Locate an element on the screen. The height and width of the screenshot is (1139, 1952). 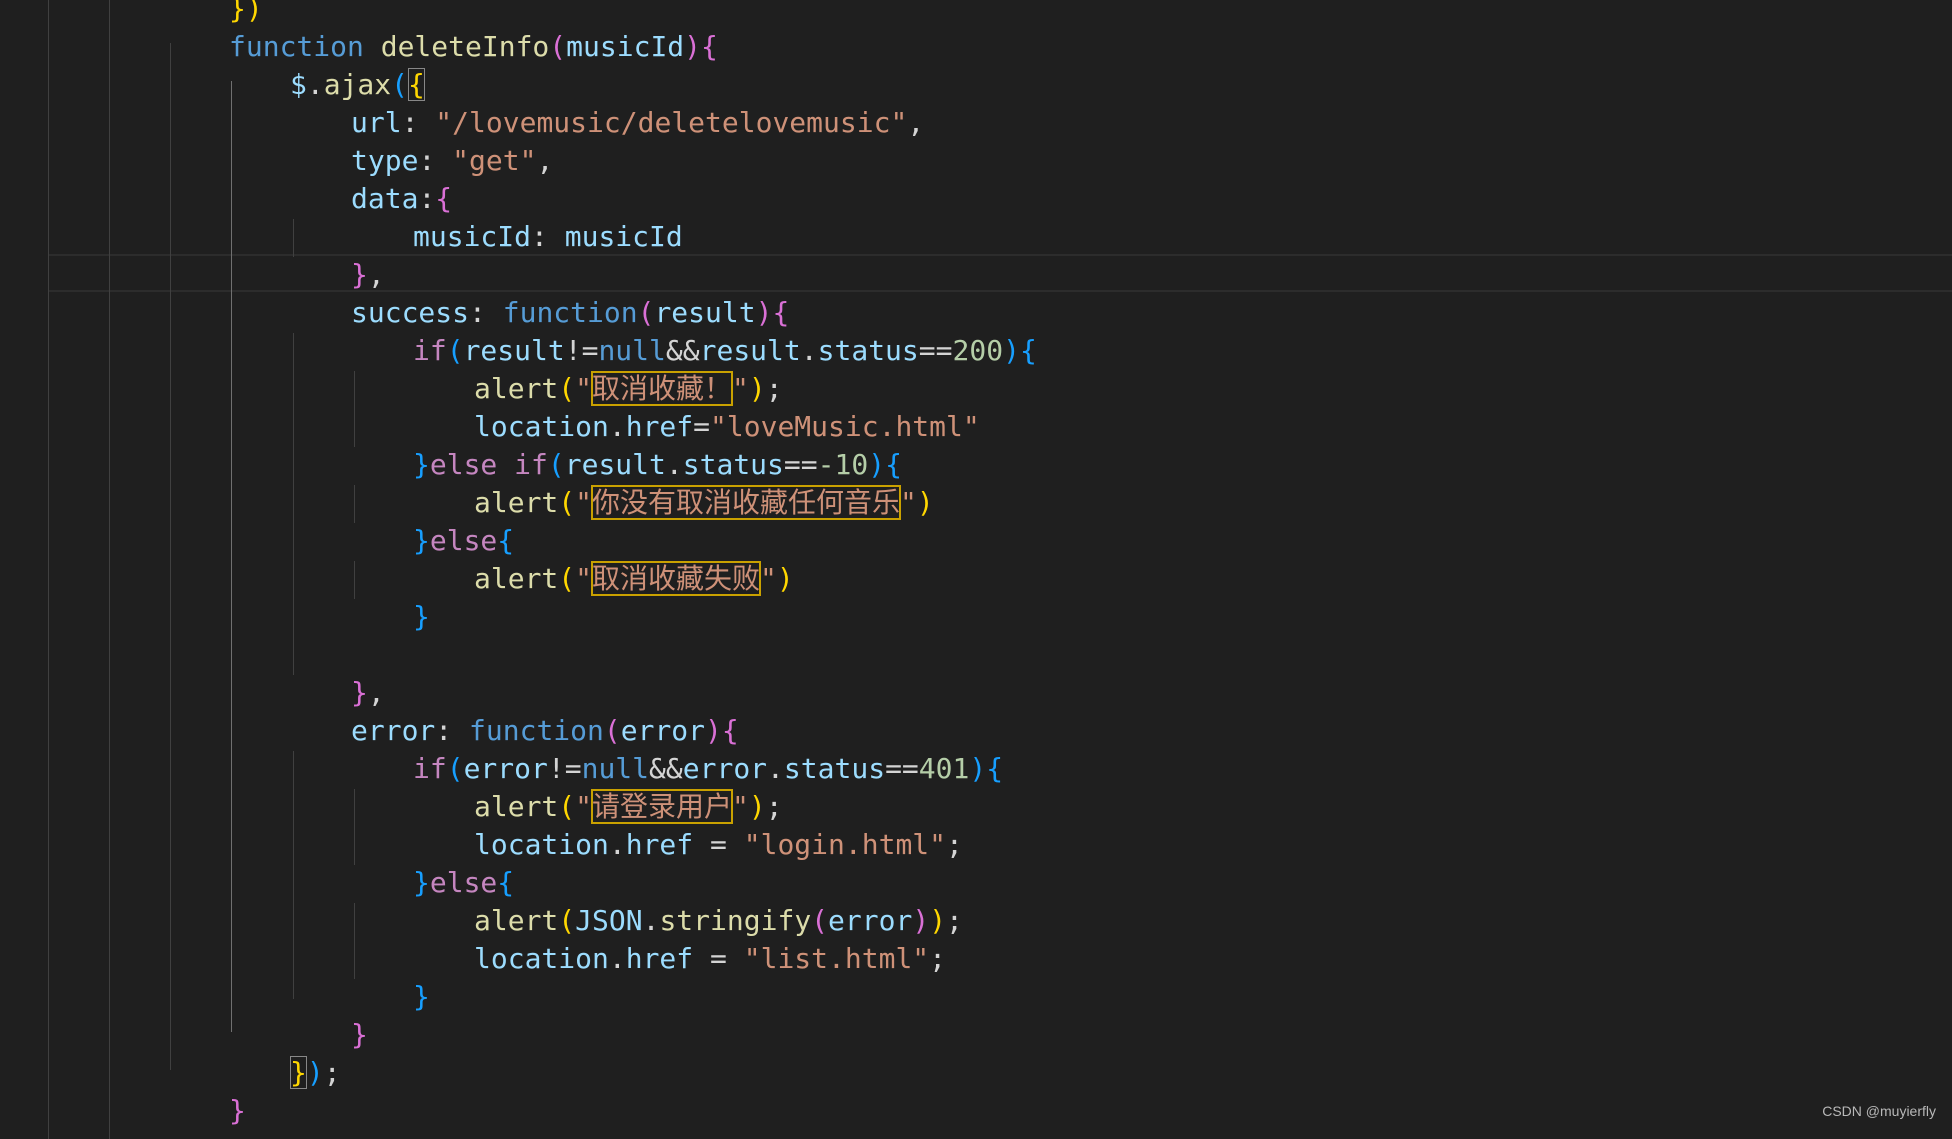
code-token: if is located at coordinates (430, 768).